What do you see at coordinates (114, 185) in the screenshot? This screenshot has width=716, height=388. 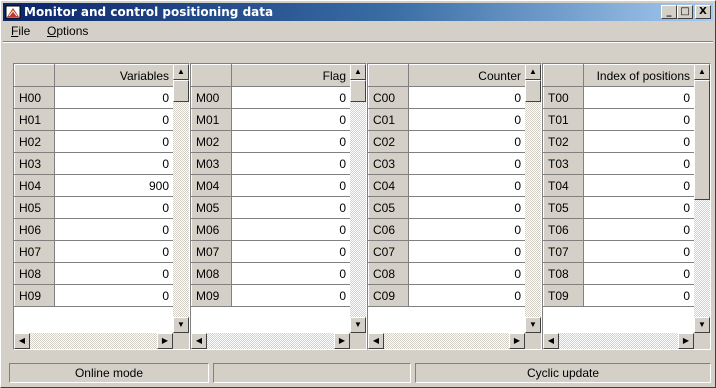 I see `value-cell: 900` at bounding box center [114, 185].